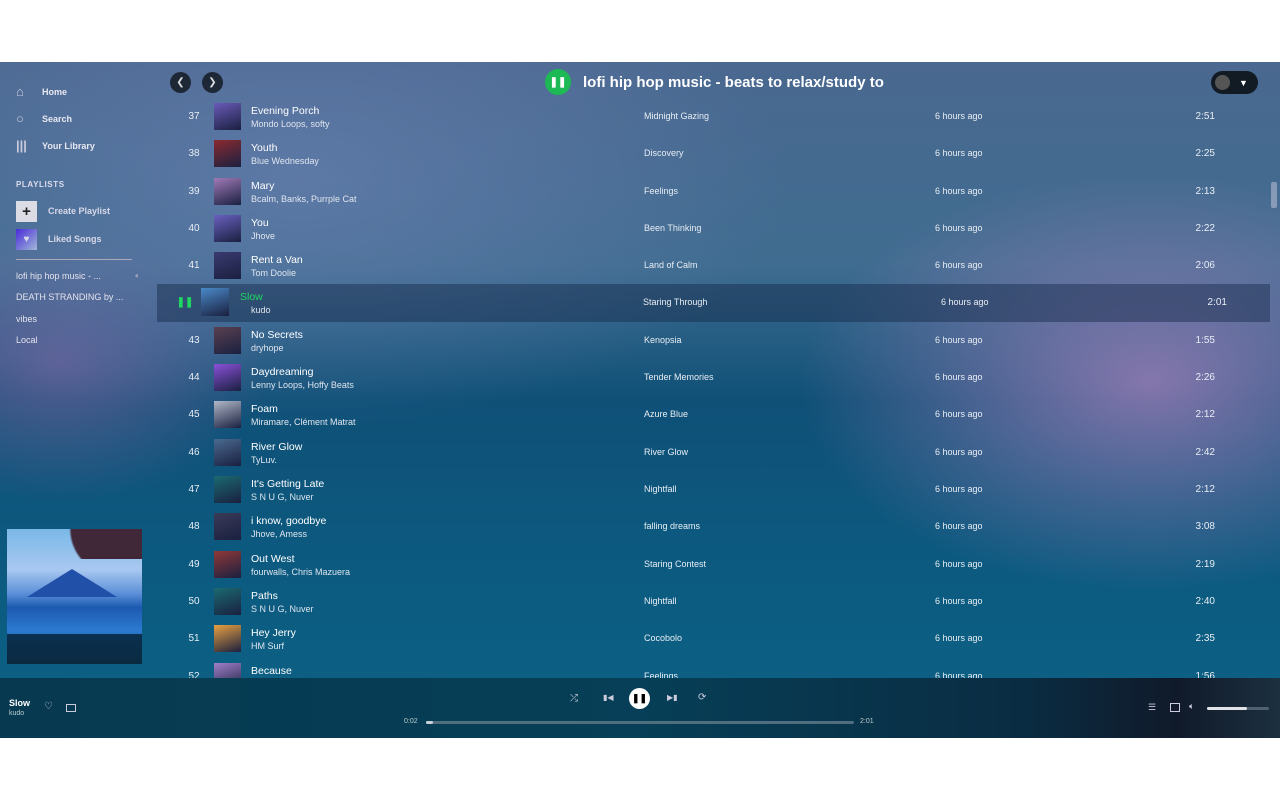 This screenshot has height=800, width=1280. I want to click on track-artist: Lenny Loops, Hoffy Beats, so click(302, 385).